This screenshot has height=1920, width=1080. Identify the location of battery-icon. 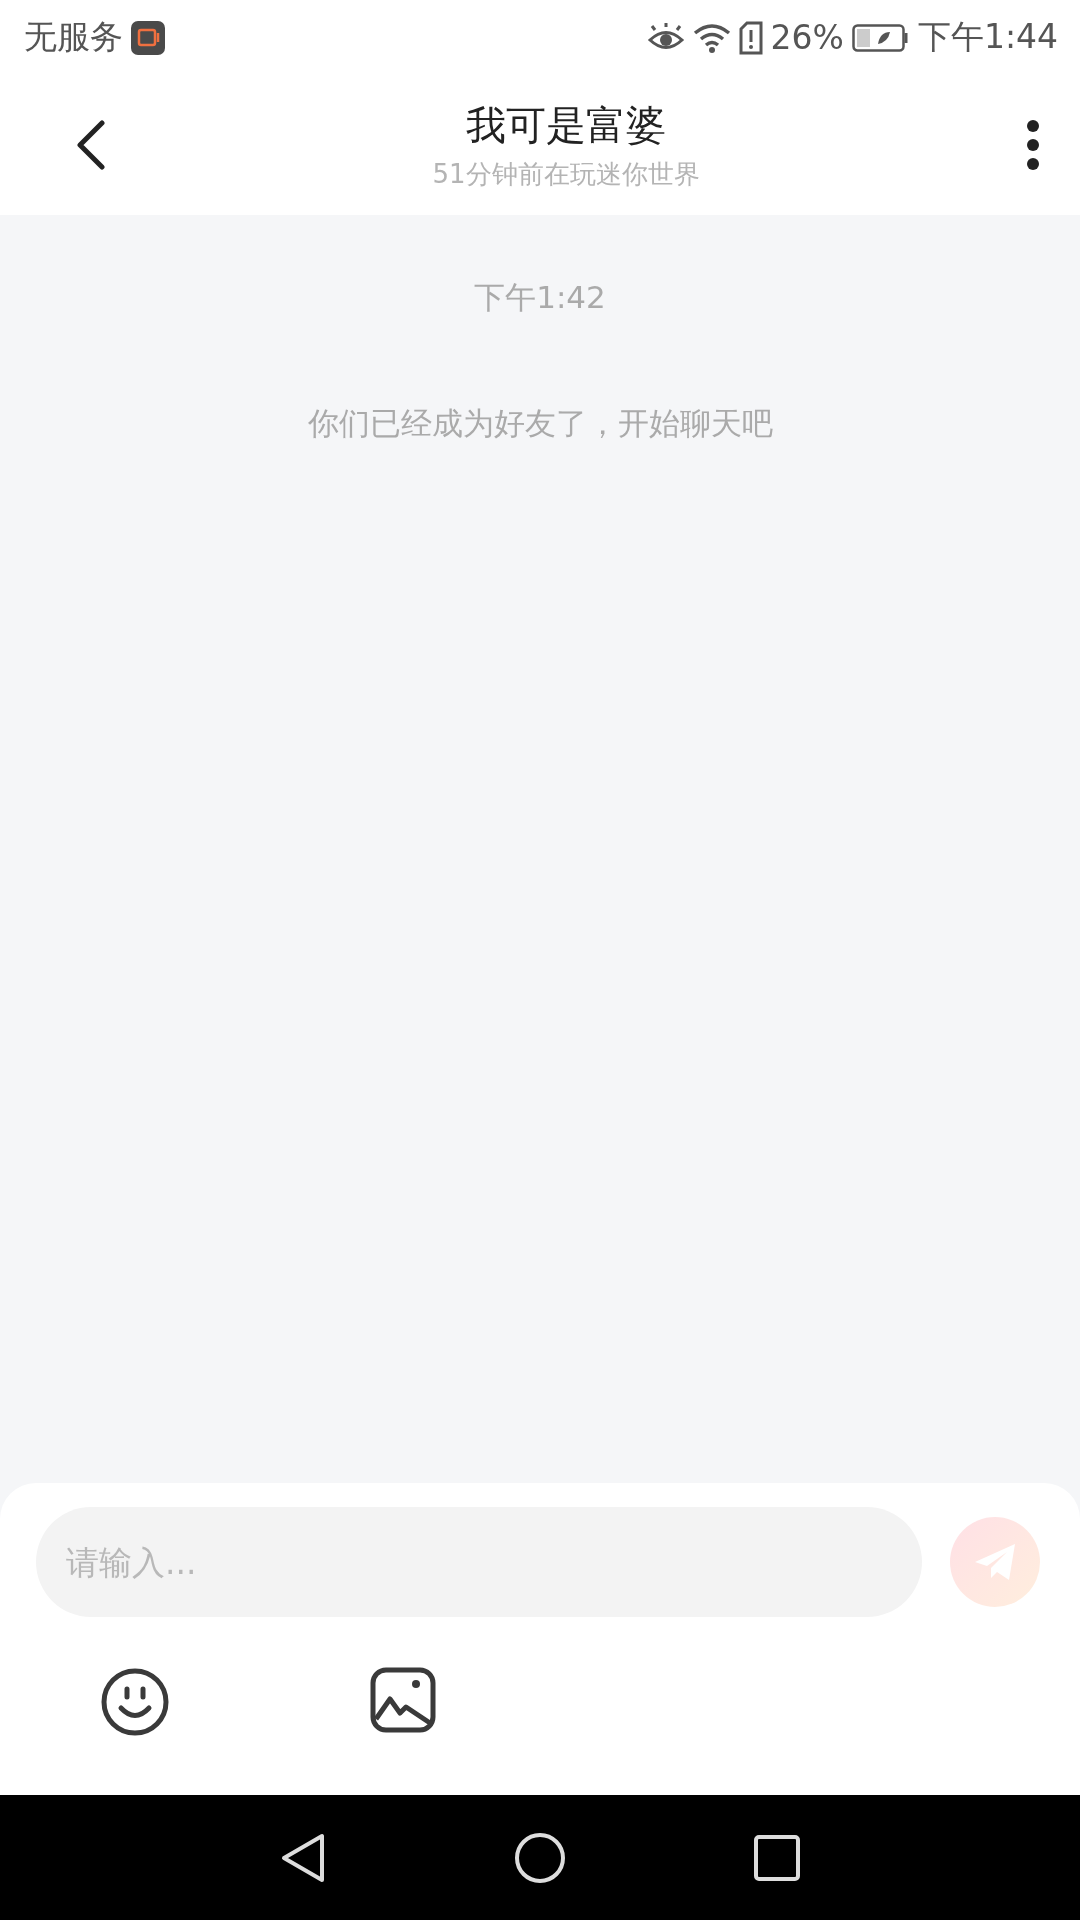
(880, 37).